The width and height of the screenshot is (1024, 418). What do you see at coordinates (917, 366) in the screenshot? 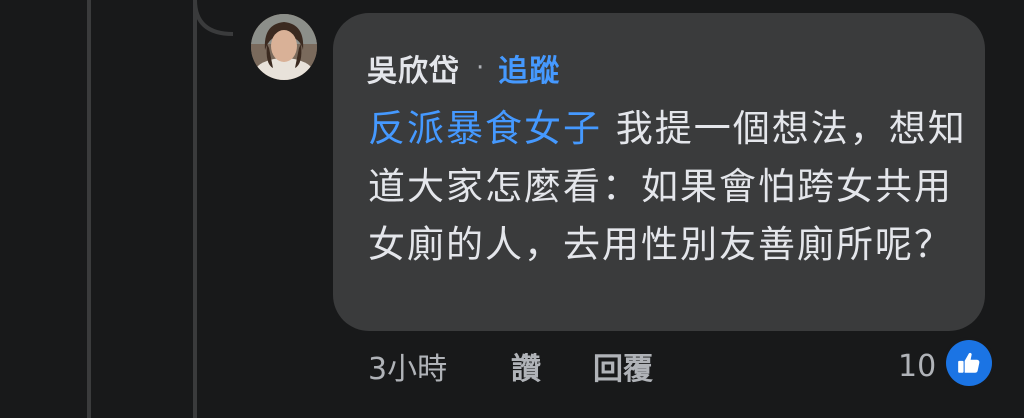
I see `reaction-count: 10` at bounding box center [917, 366].